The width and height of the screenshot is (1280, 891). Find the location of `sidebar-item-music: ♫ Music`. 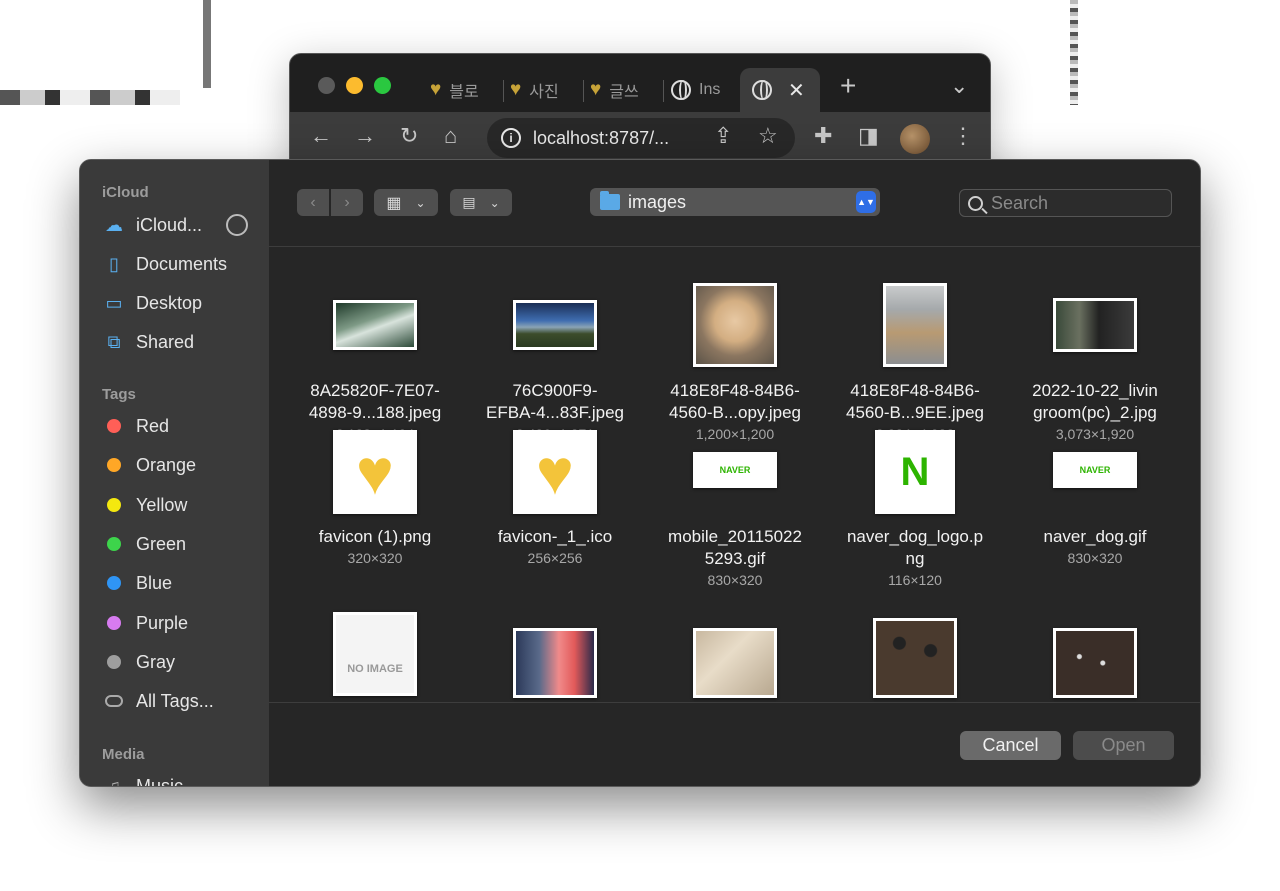

sidebar-item-music: ♫ Music is located at coordinates (184, 779).